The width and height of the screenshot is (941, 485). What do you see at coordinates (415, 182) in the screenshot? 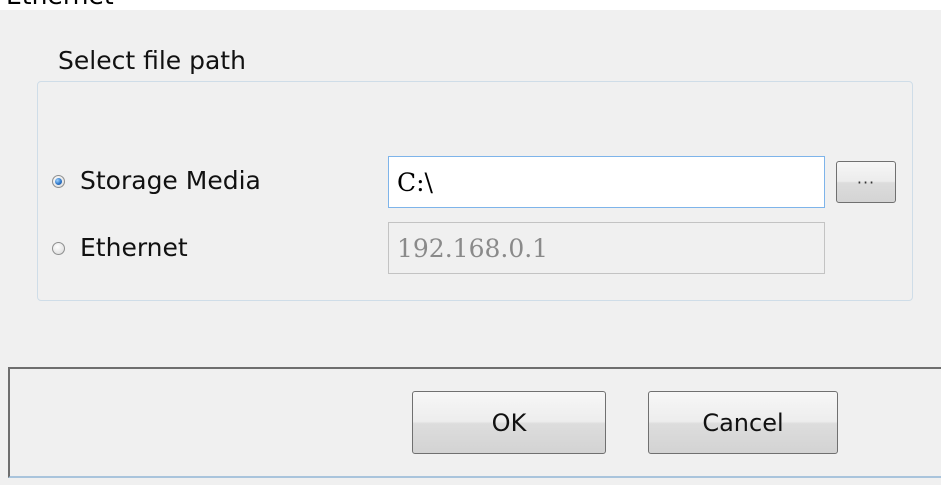
I see `storage-path-value: C:\` at bounding box center [415, 182].